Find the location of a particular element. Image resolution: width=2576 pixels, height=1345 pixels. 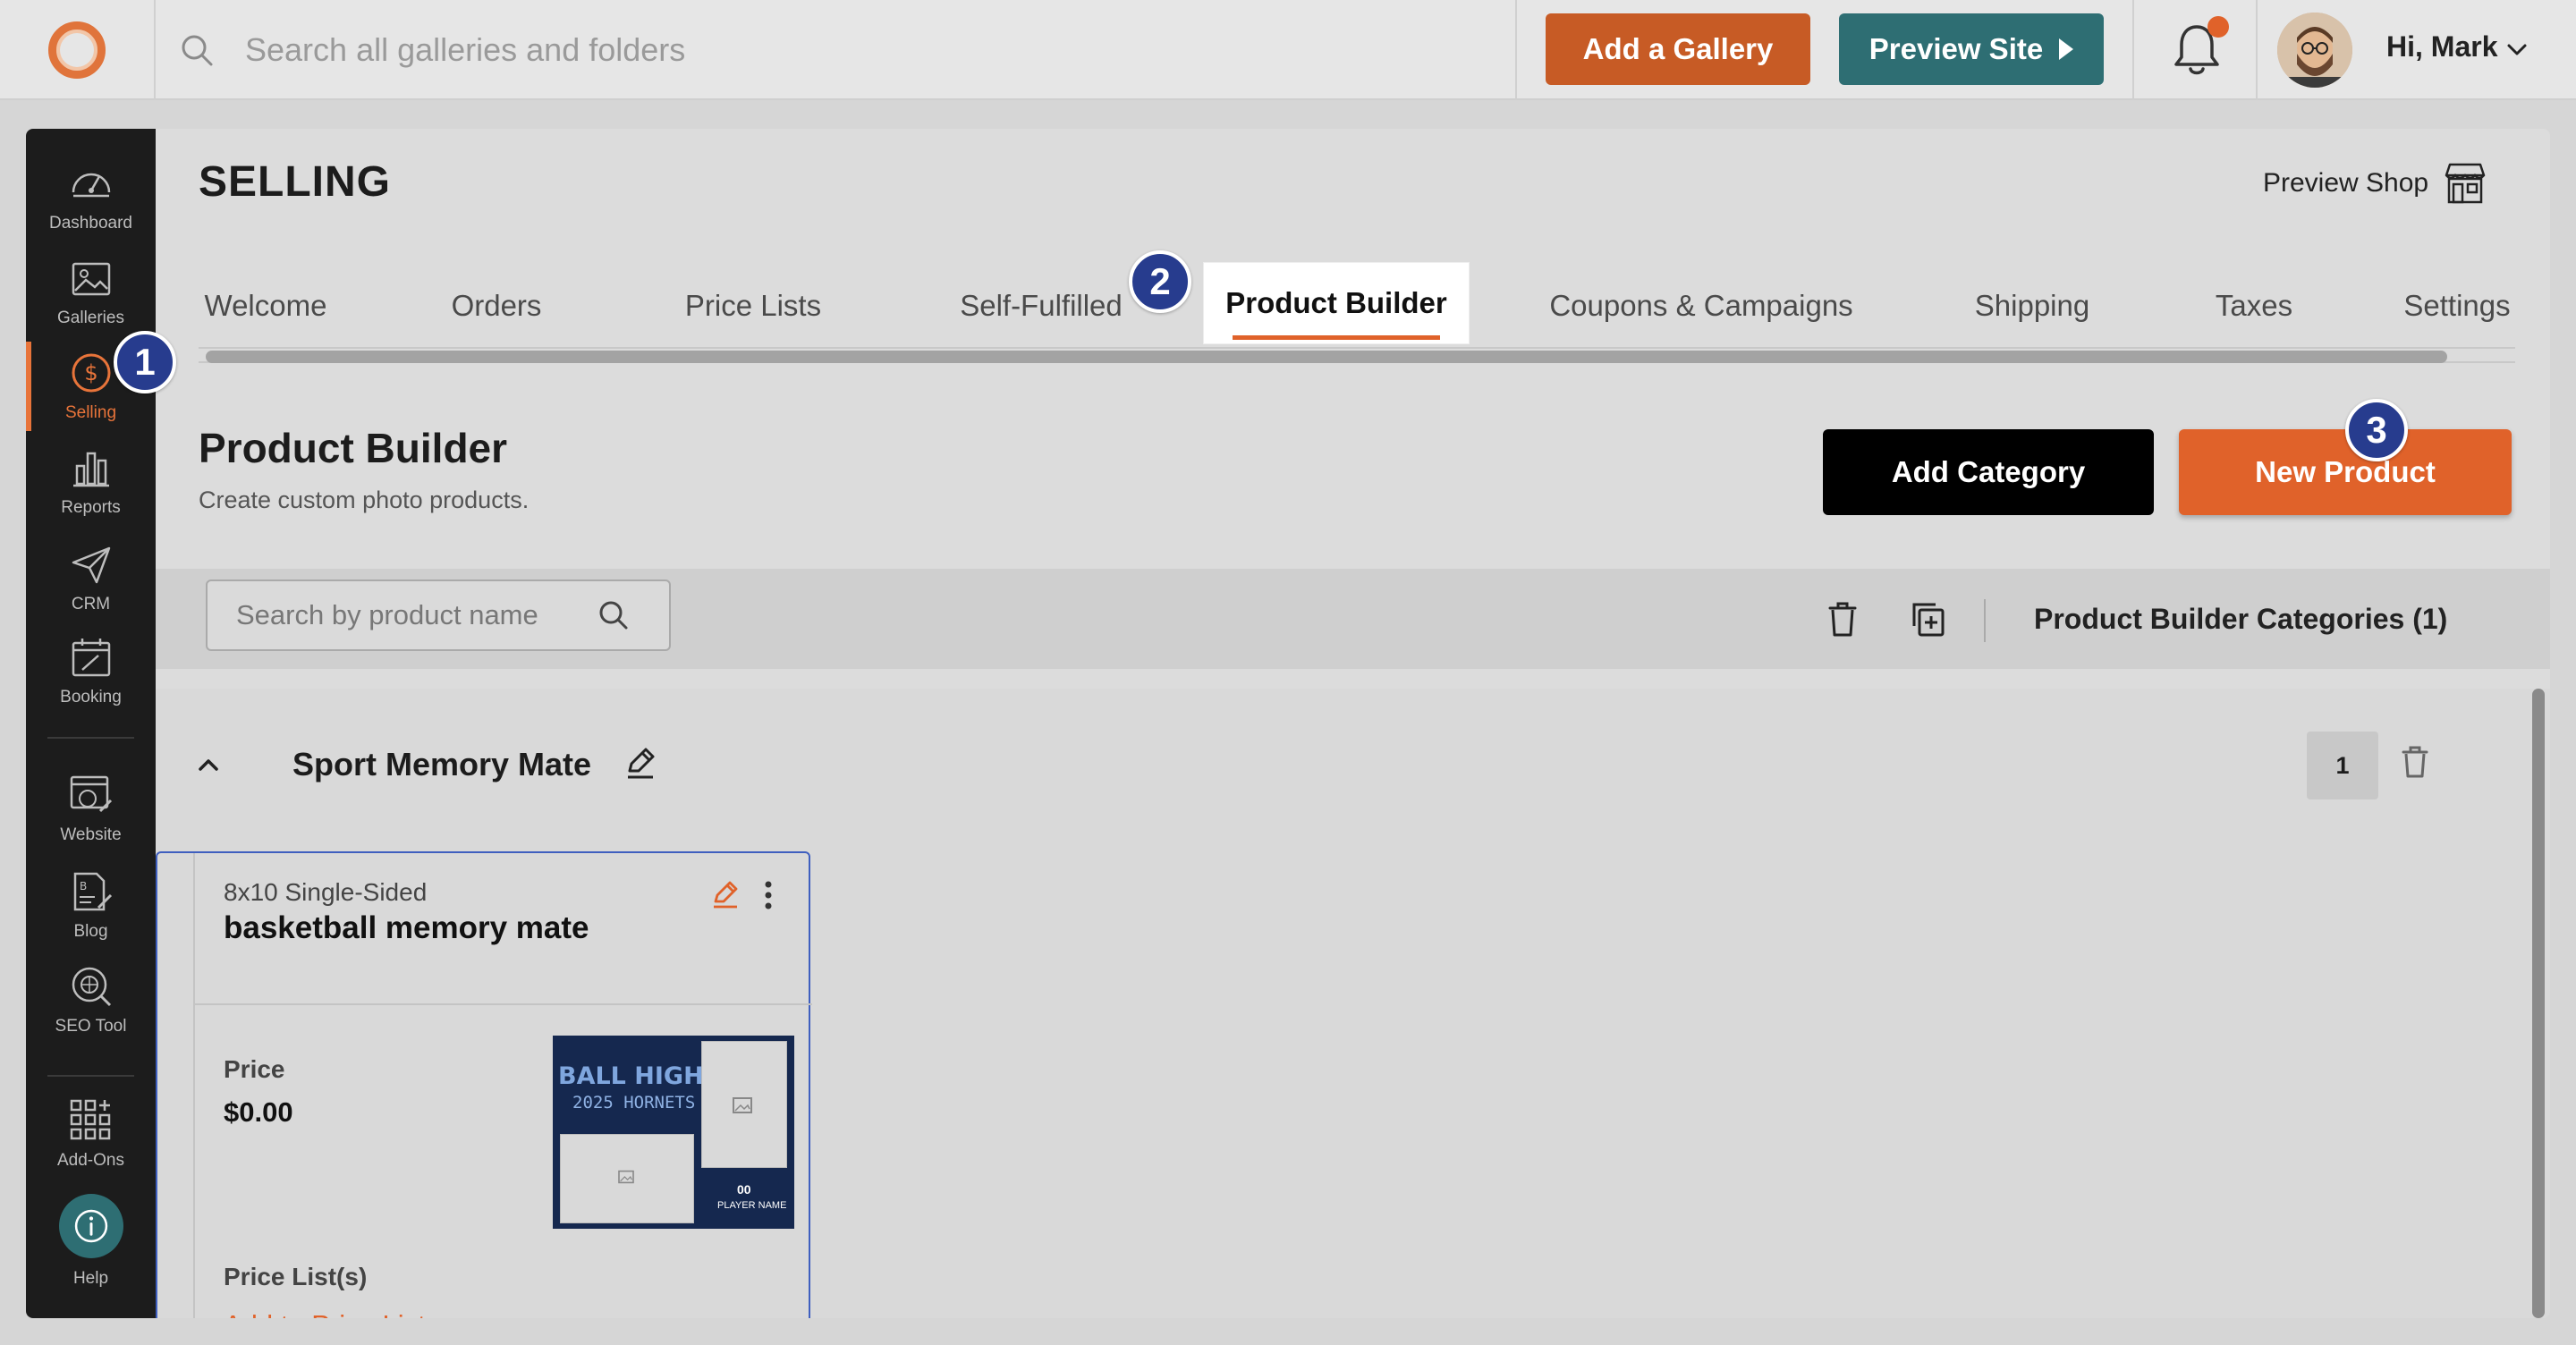

sidebar-item-label: Add-Ons is located at coordinates (90, 1160).